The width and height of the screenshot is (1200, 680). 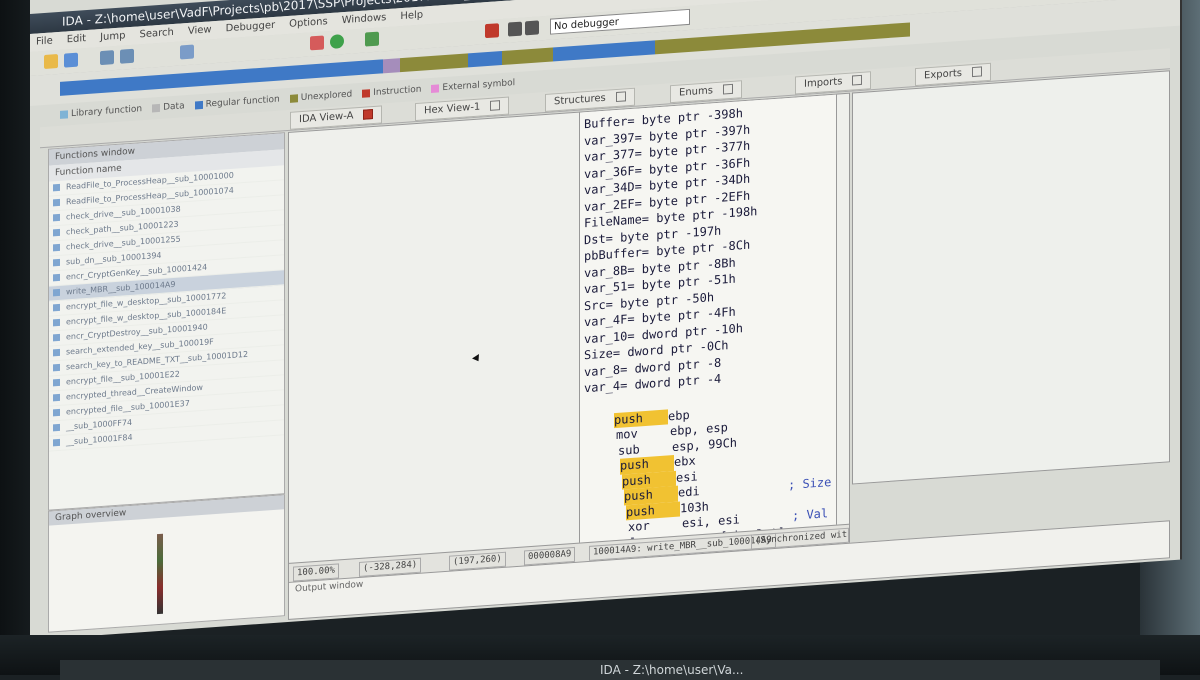 What do you see at coordinates (51, 62) in the screenshot?
I see `open-icon` at bounding box center [51, 62].